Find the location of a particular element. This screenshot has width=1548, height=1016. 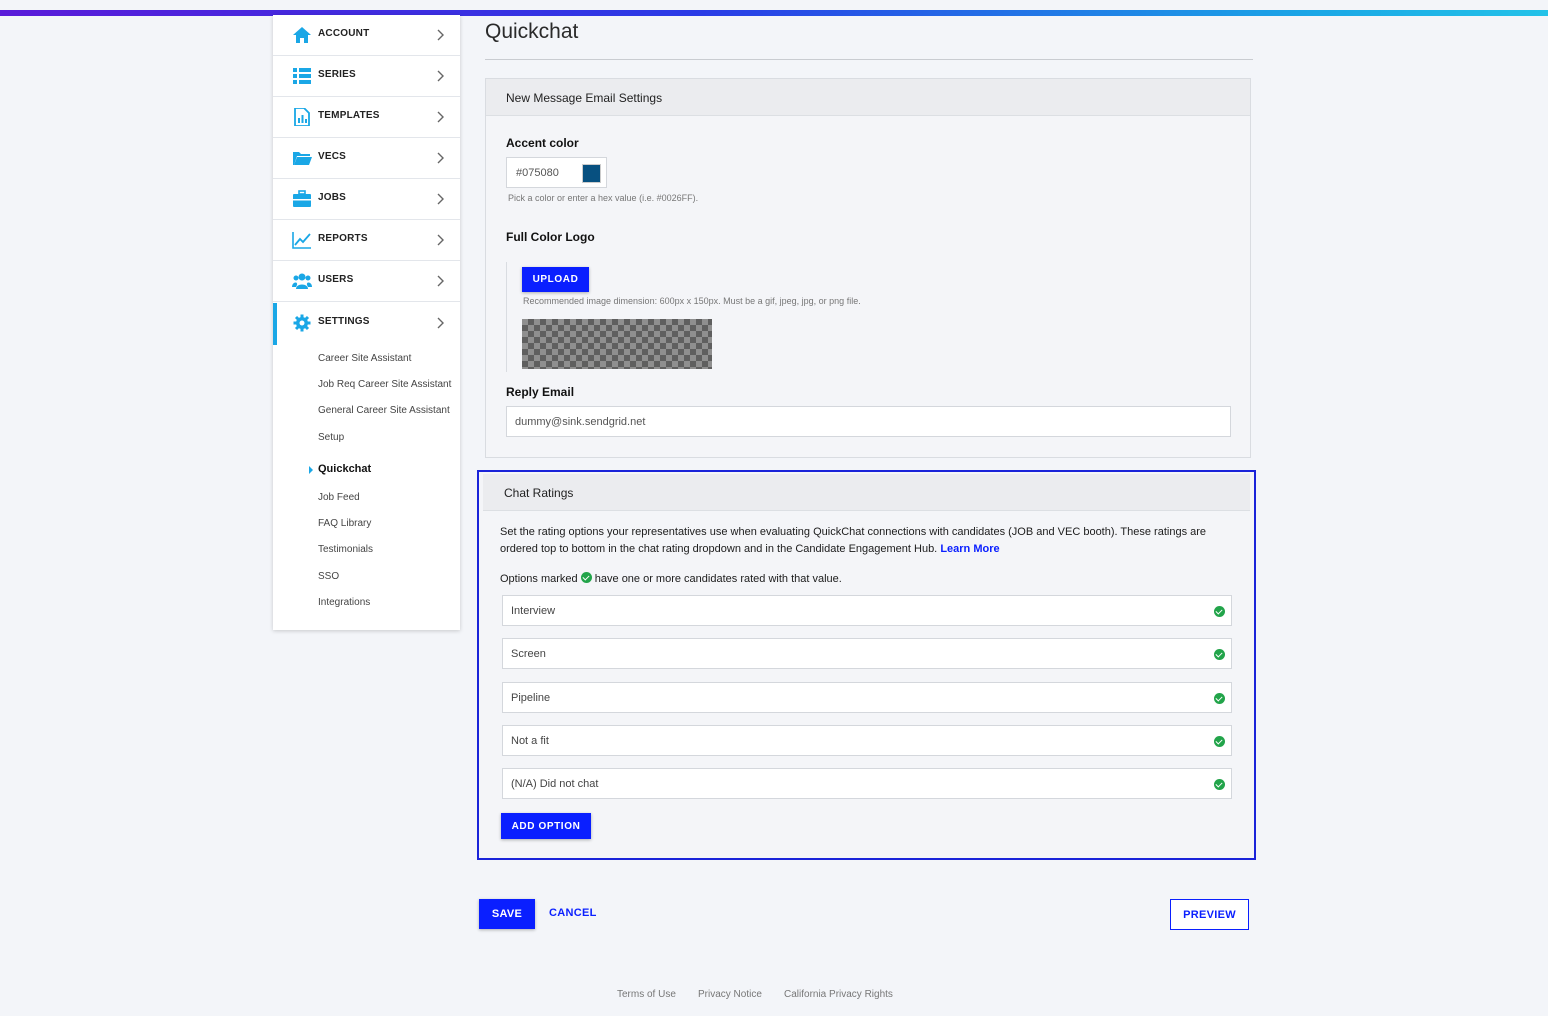

gear-icon is located at coordinates (302, 323).